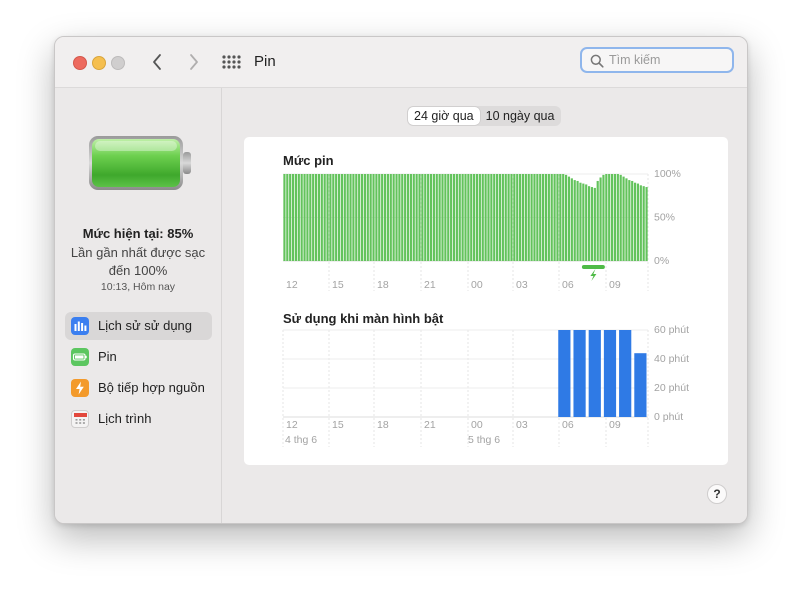 The height and width of the screenshot is (594, 800). I want to click on help-button: ?, so click(717, 494).